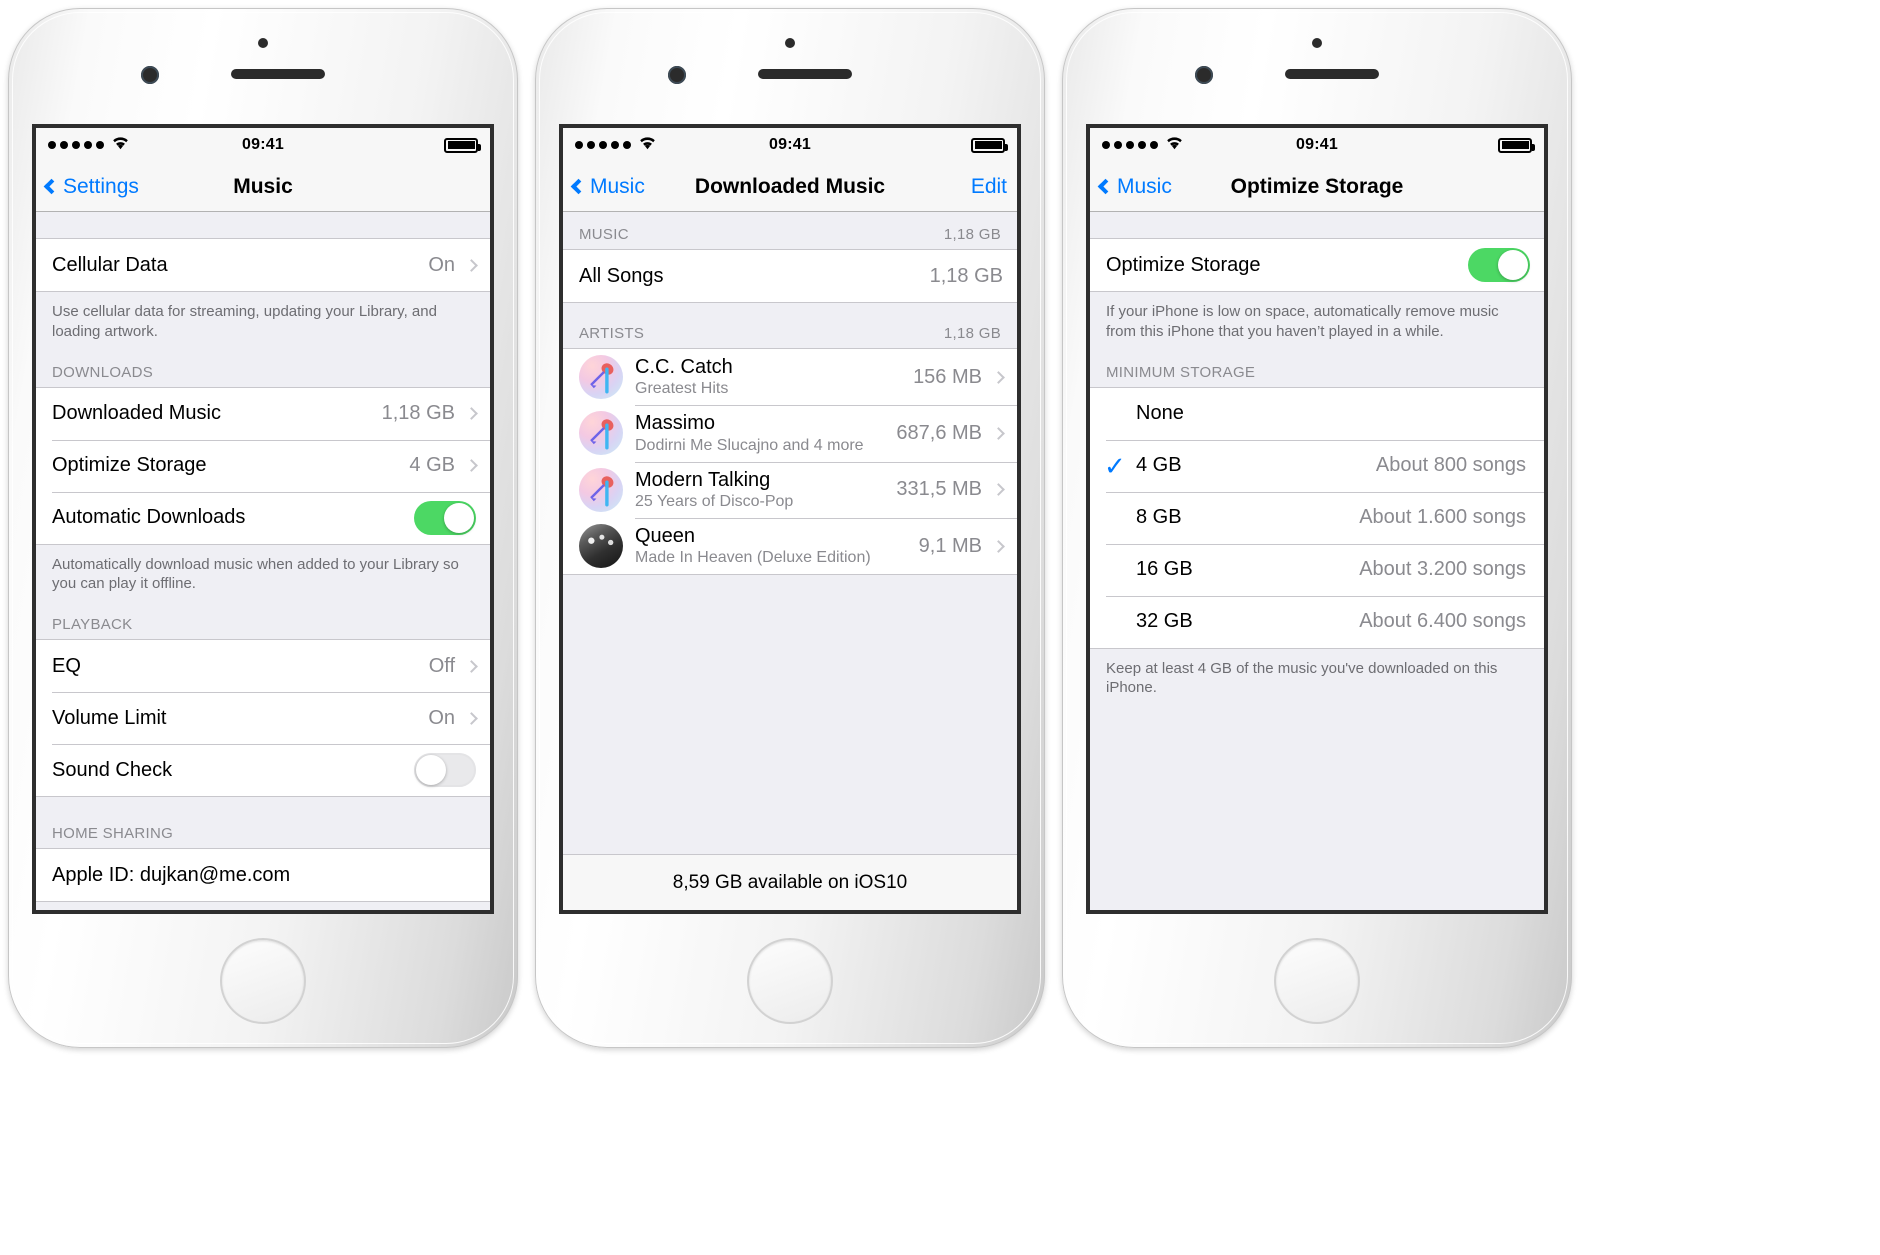  I want to click on row-all-songs: All Songs 1,18 GB, so click(790, 276).